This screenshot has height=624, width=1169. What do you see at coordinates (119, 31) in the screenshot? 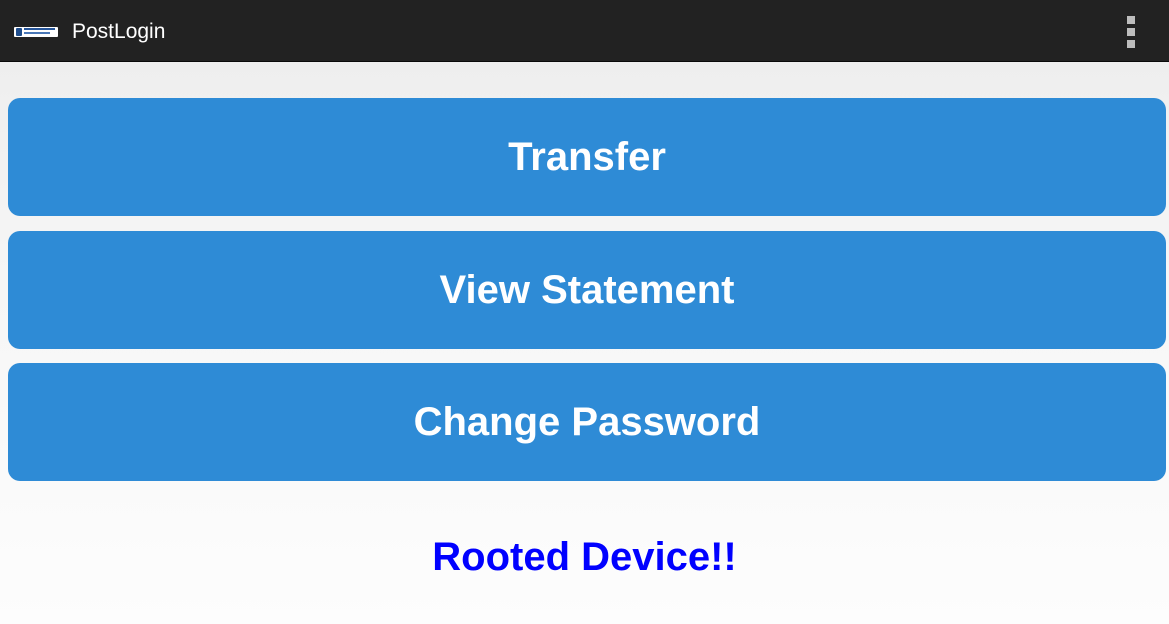
I see `app-title: PostLogin` at bounding box center [119, 31].